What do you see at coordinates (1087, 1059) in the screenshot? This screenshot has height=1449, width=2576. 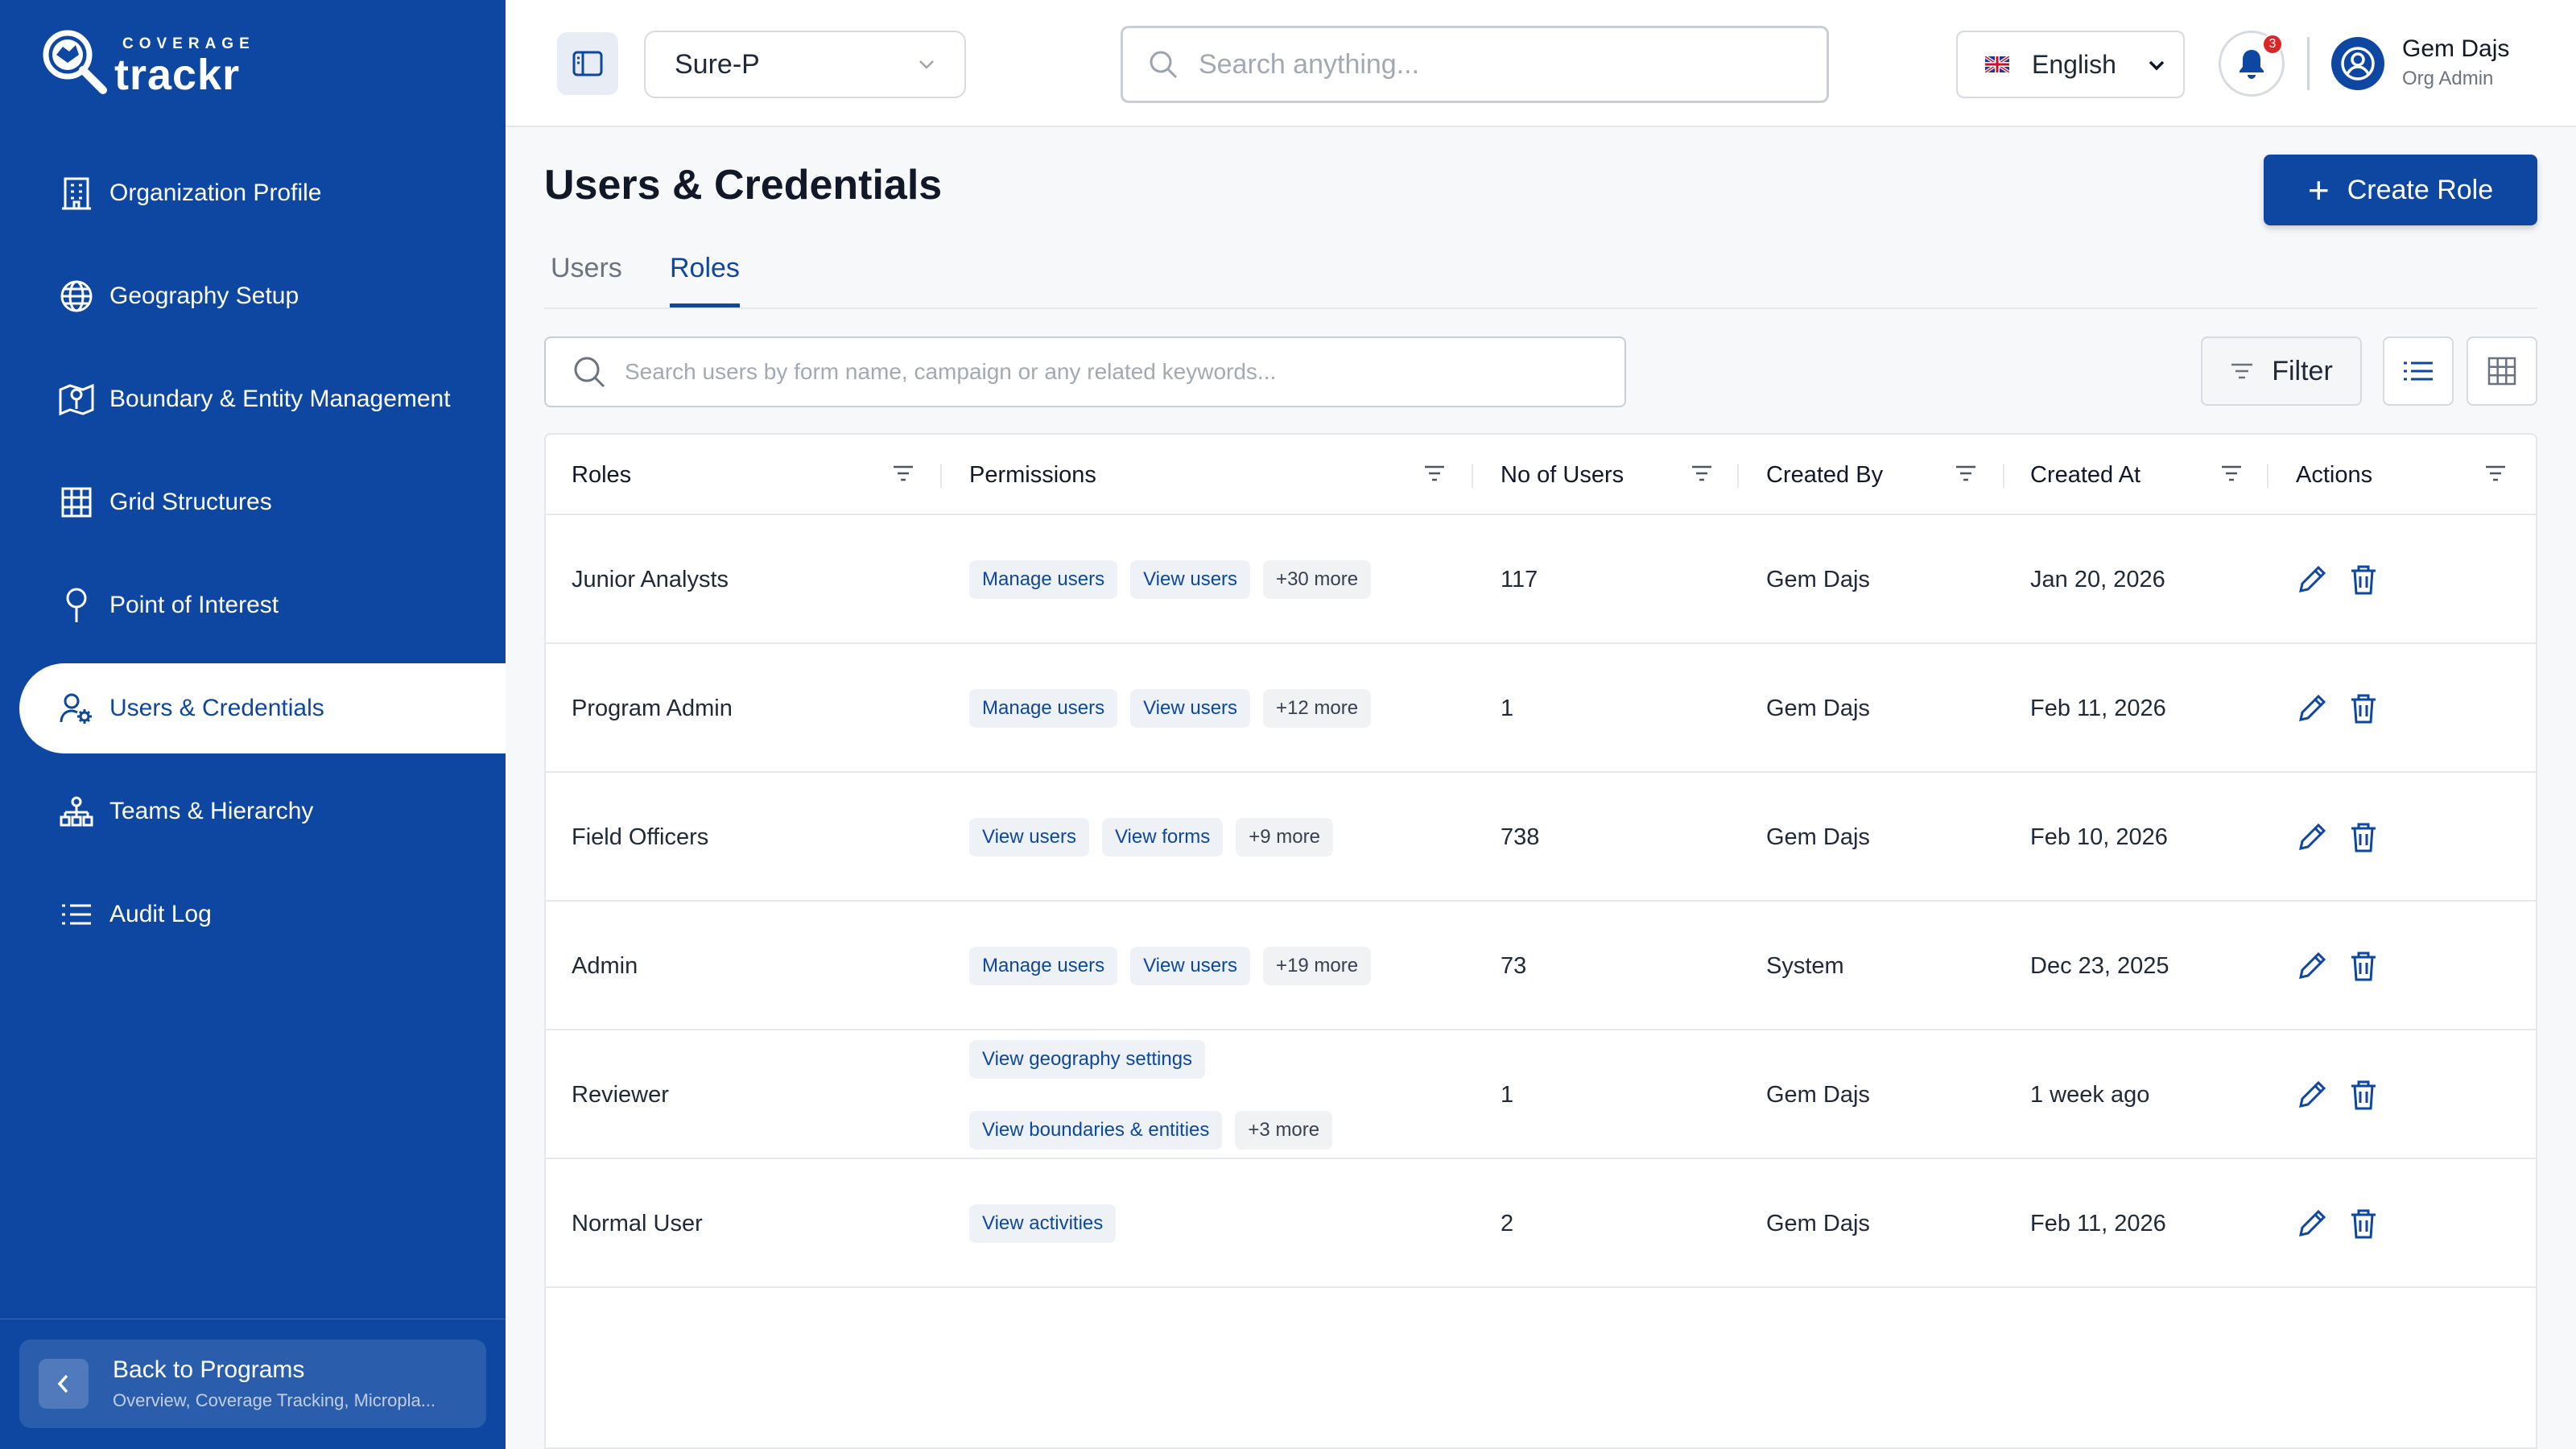 I see `permission-chip: View geography settings` at bounding box center [1087, 1059].